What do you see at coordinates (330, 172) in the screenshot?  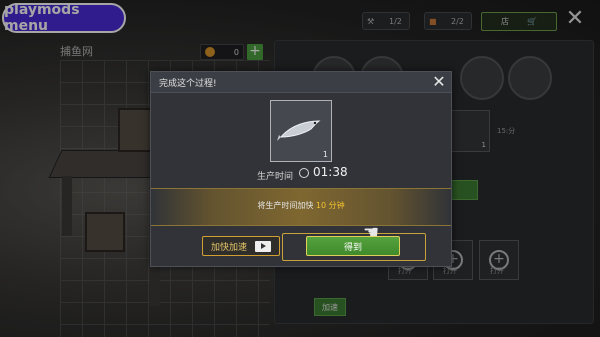 I see `production-time-value: 01:38` at bounding box center [330, 172].